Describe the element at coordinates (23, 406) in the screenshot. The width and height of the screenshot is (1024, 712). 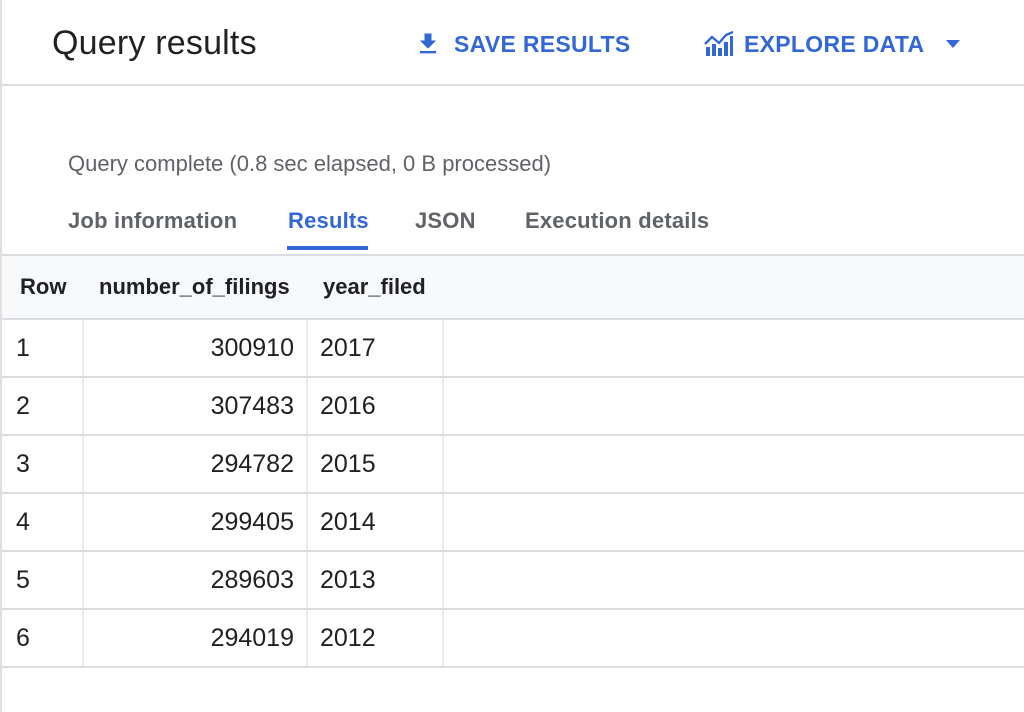
I see `row-number-cell: 2` at that location.